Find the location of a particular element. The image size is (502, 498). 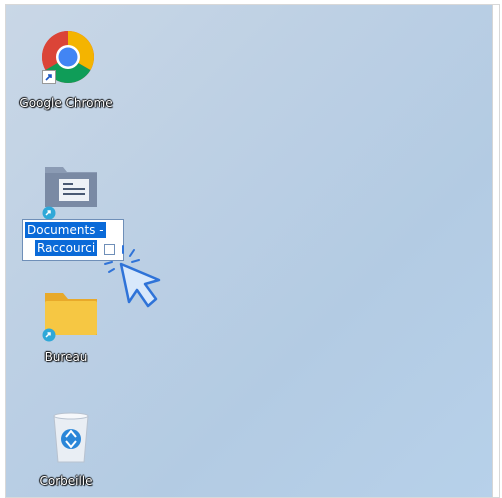

documents-folder-icon is located at coordinates (71, 185).